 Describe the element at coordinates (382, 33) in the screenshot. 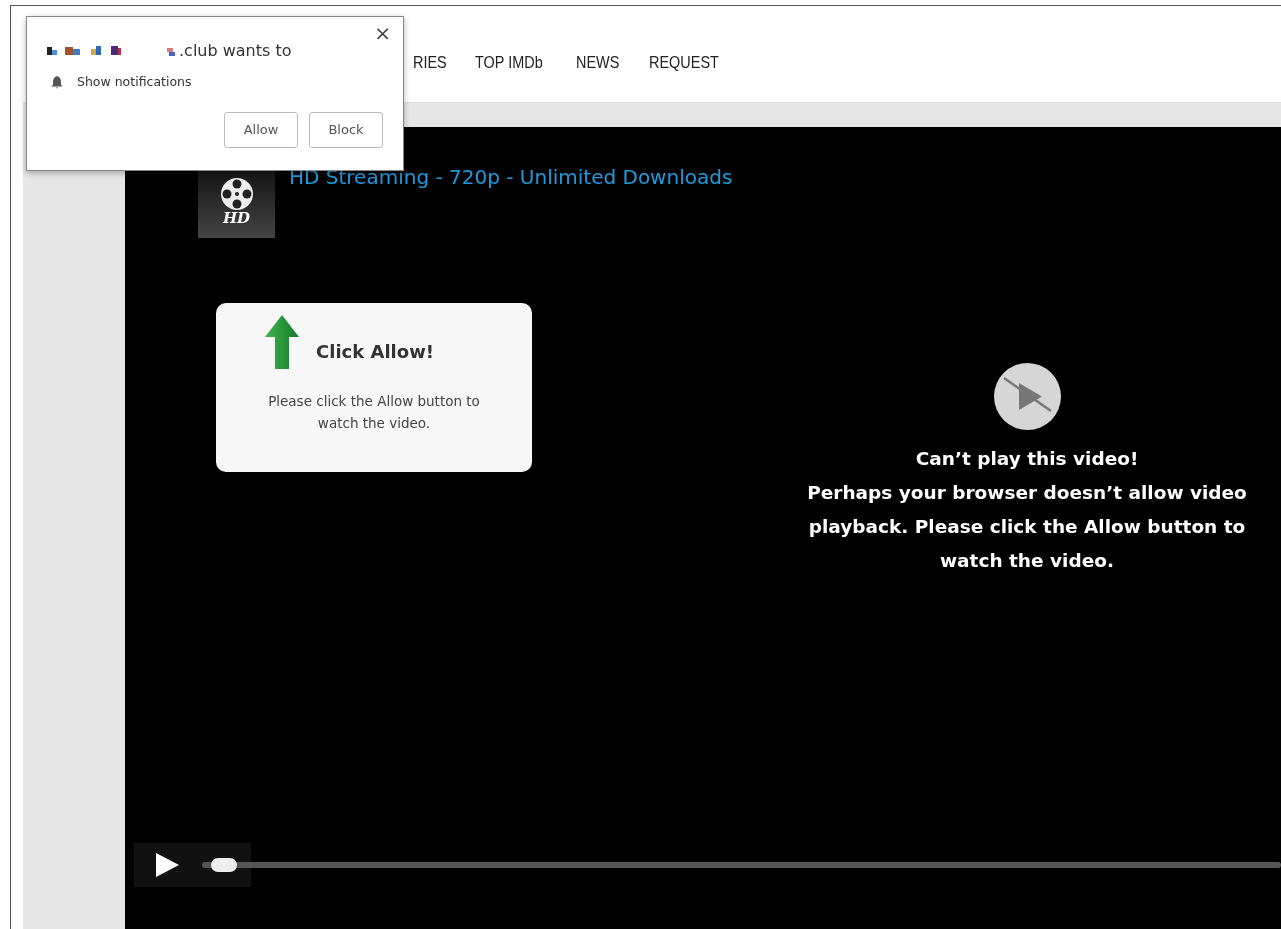

I see `close-button: ×` at that location.